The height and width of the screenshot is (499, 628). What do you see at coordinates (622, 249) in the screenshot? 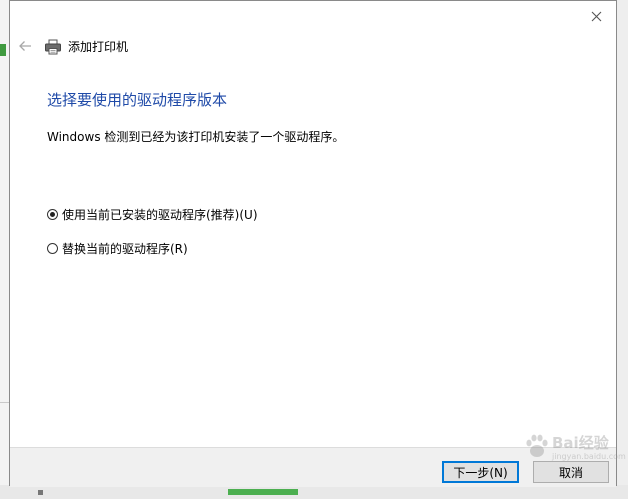
I see `background-window-right` at bounding box center [622, 249].